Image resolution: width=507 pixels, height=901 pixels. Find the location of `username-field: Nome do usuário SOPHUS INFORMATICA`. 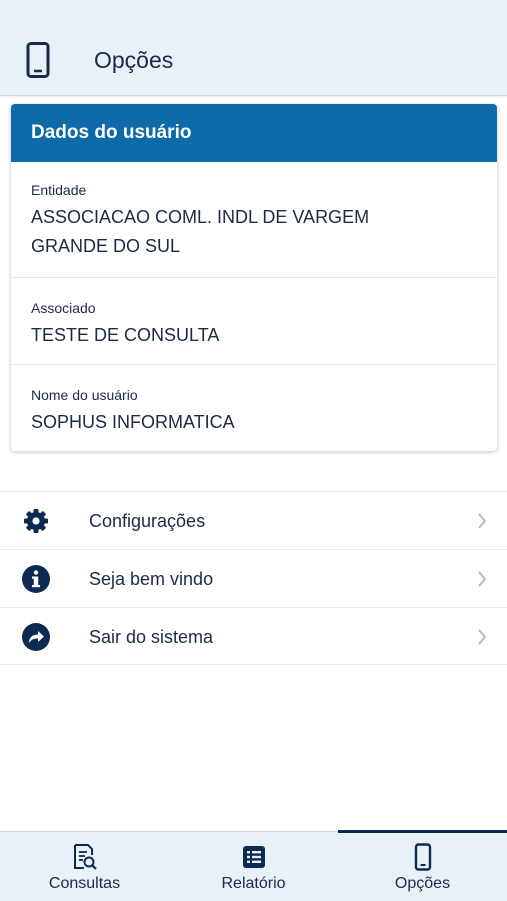

username-field: Nome do usuário SOPHUS INFORMATICA is located at coordinates (254, 411).